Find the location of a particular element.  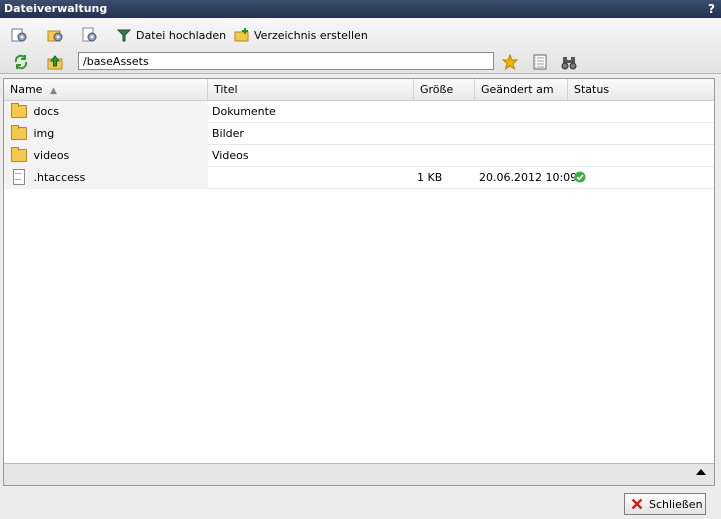

modified-cell: 20.06.2012 10:09 is located at coordinates (528, 177).